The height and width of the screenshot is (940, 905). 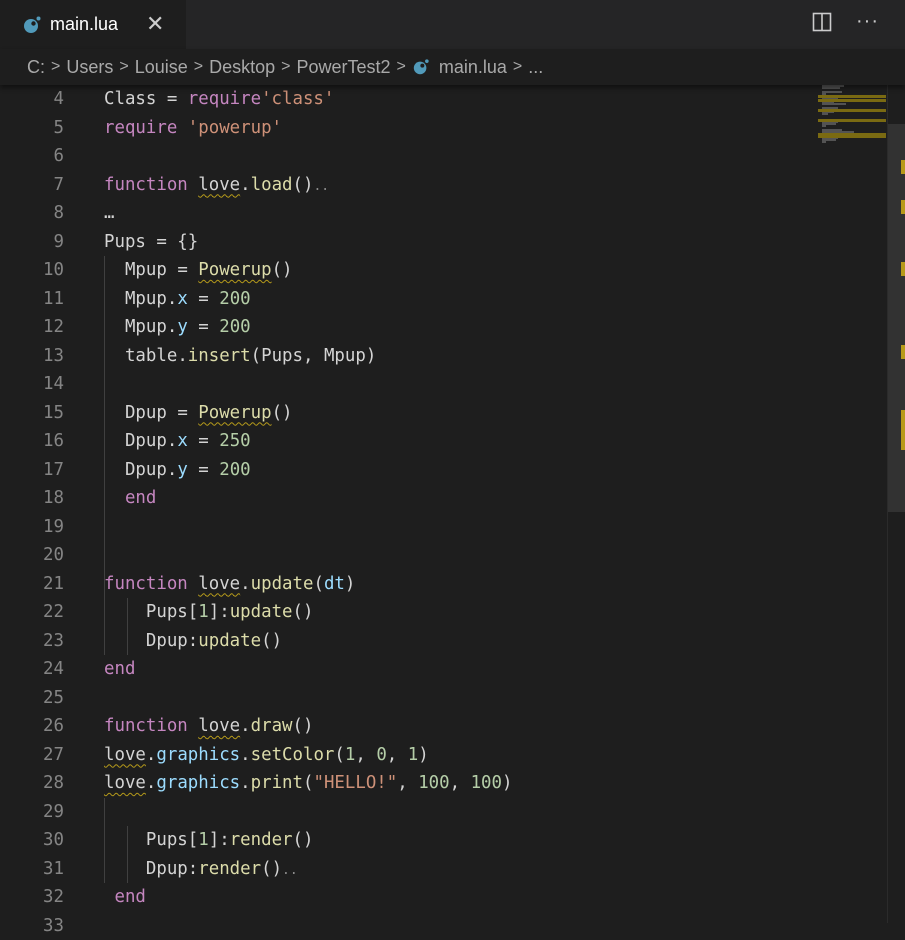 I want to click on line-number: 31, so click(x=32, y=869).